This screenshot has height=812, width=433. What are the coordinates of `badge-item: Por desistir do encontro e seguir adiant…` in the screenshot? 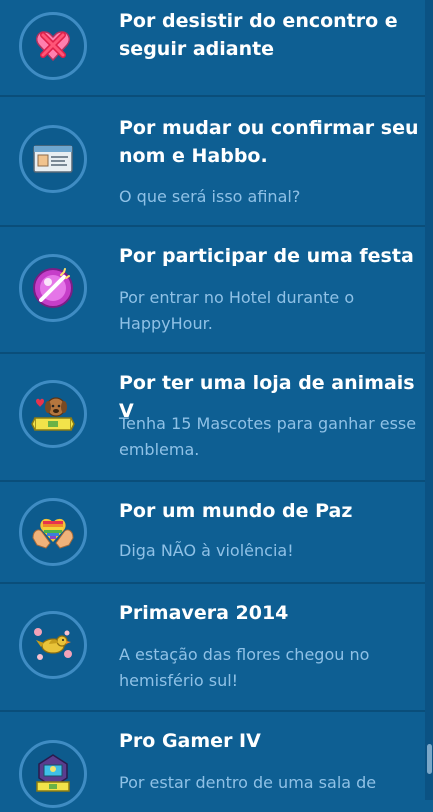 It's located at (212, 48).